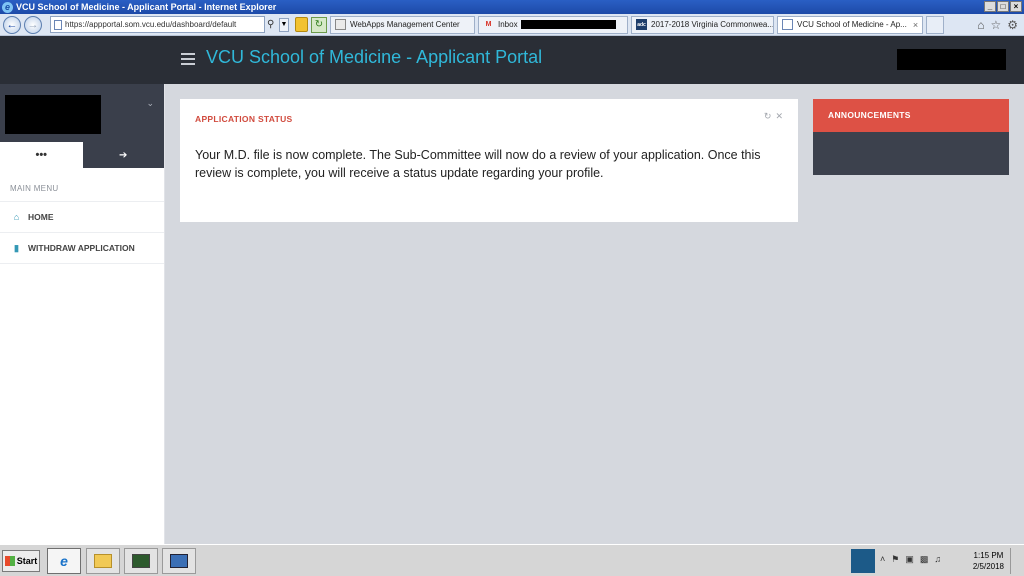  What do you see at coordinates (188, 59) in the screenshot?
I see `hamburger-menu-icon` at bounding box center [188, 59].